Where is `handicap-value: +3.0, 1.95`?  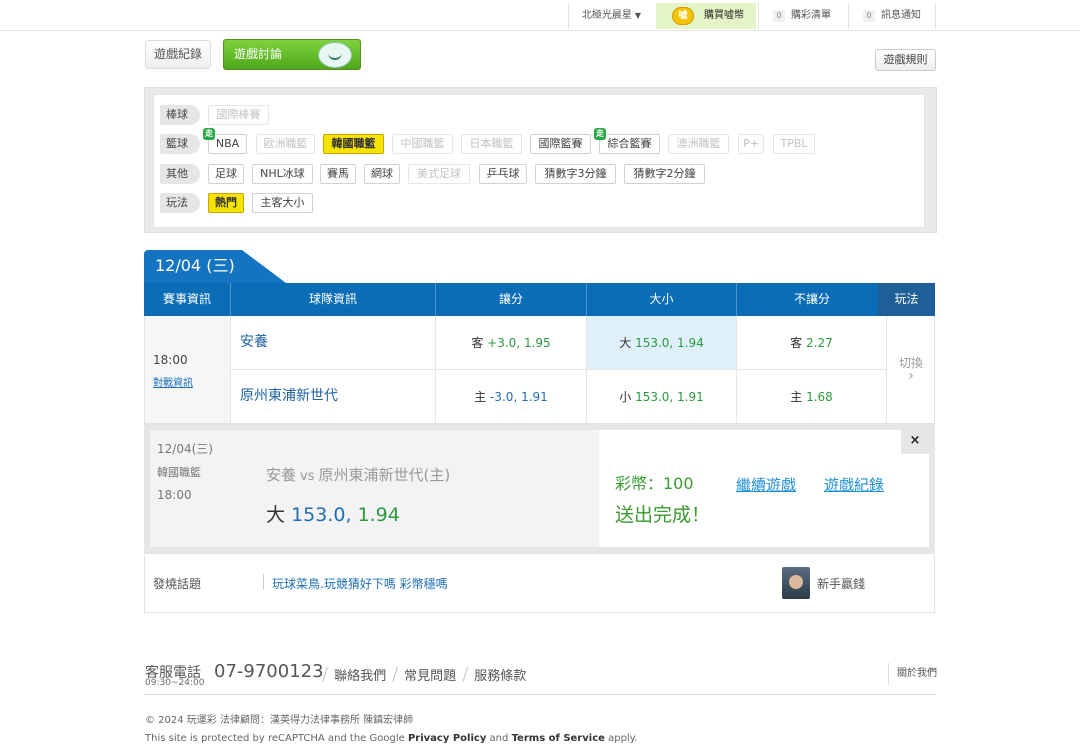
handicap-value: +3.0, 1.95 is located at coordinates (519, 343).